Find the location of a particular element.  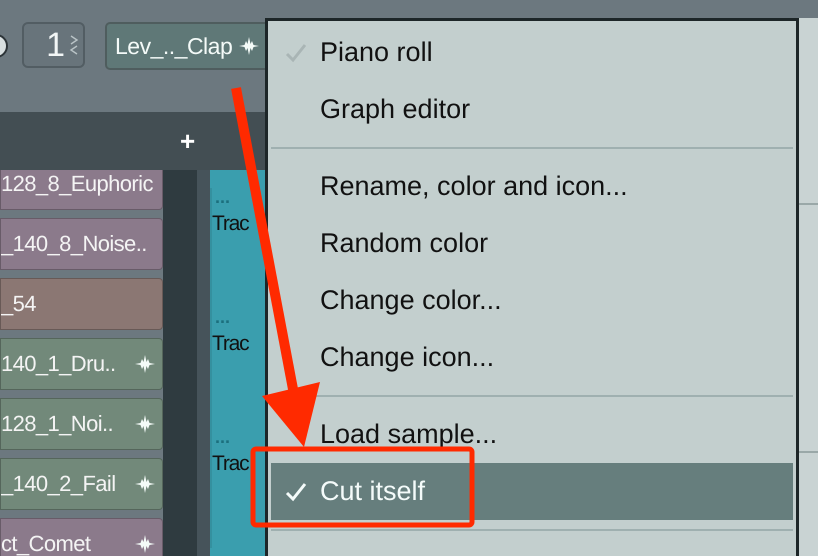

add-button: + is located at coordinates (188, 141).